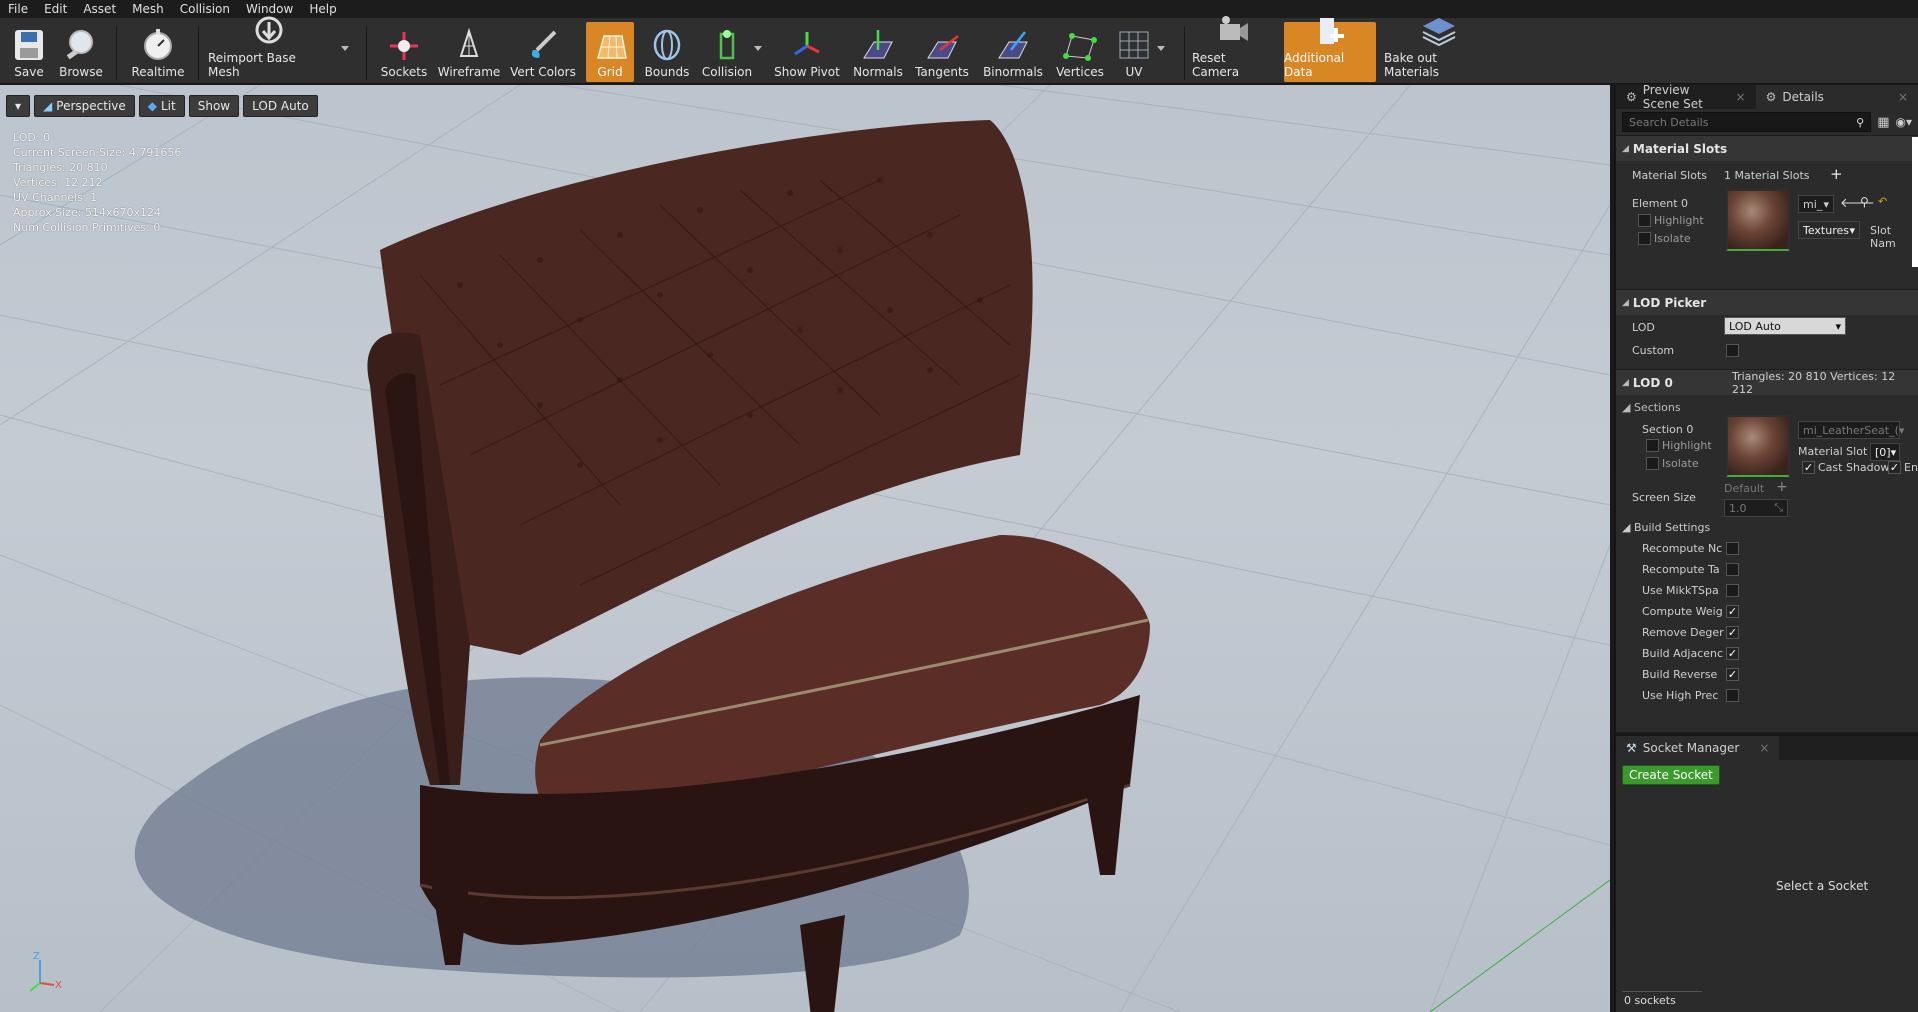 This screenshot has height=1012, width=1918. Describe the element at coordinates (1915, 202) in the screenshot. I see `details-scrollbar` at that location.